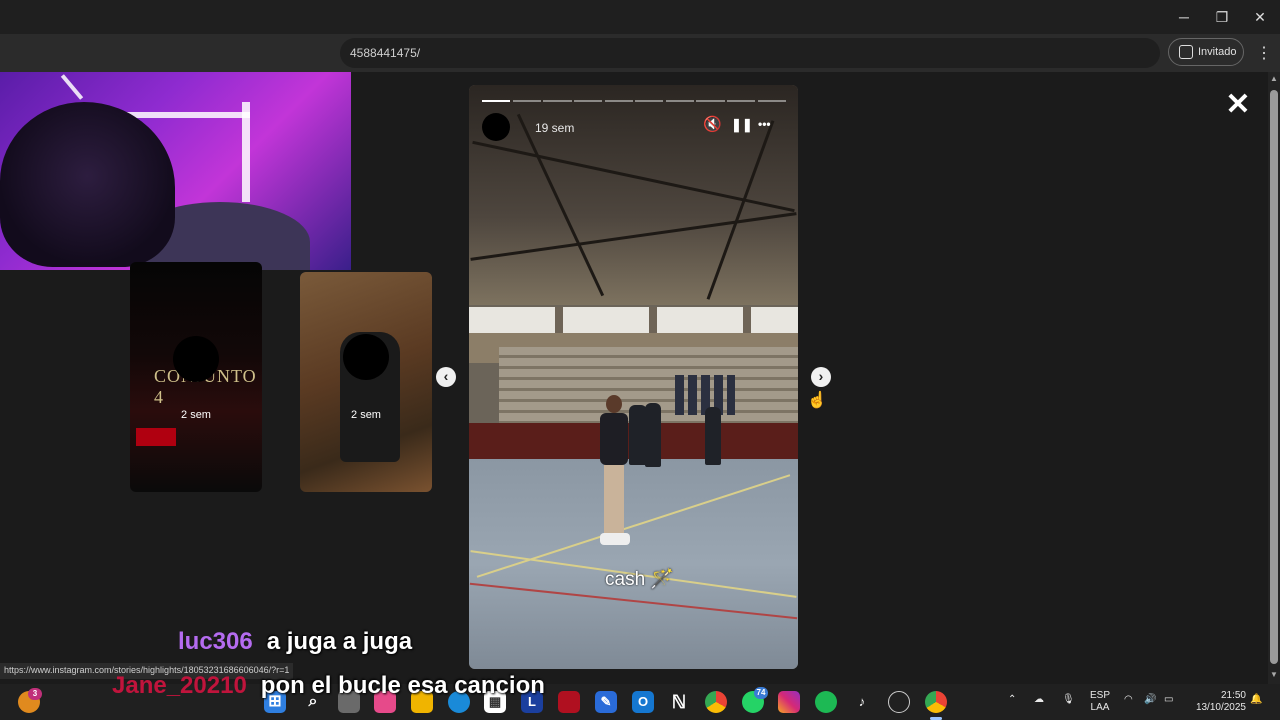 The image size is (1280, 720). I want to click on page-scrollbar: ▲ ▼, so click(1274, 378).